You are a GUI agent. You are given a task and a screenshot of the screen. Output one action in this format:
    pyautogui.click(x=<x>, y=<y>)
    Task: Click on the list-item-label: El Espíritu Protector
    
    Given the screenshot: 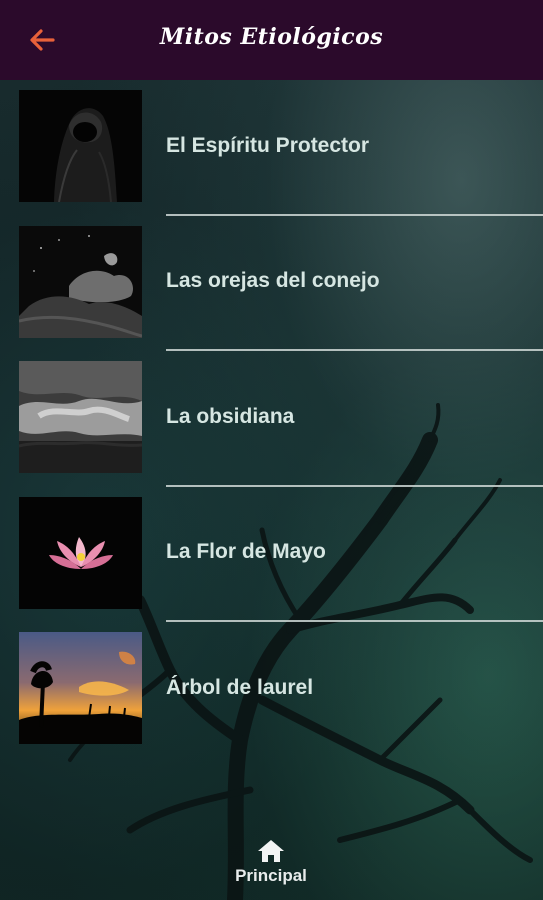 What is the action you would take?
    pyautogui.click(x=268, y=145)
    